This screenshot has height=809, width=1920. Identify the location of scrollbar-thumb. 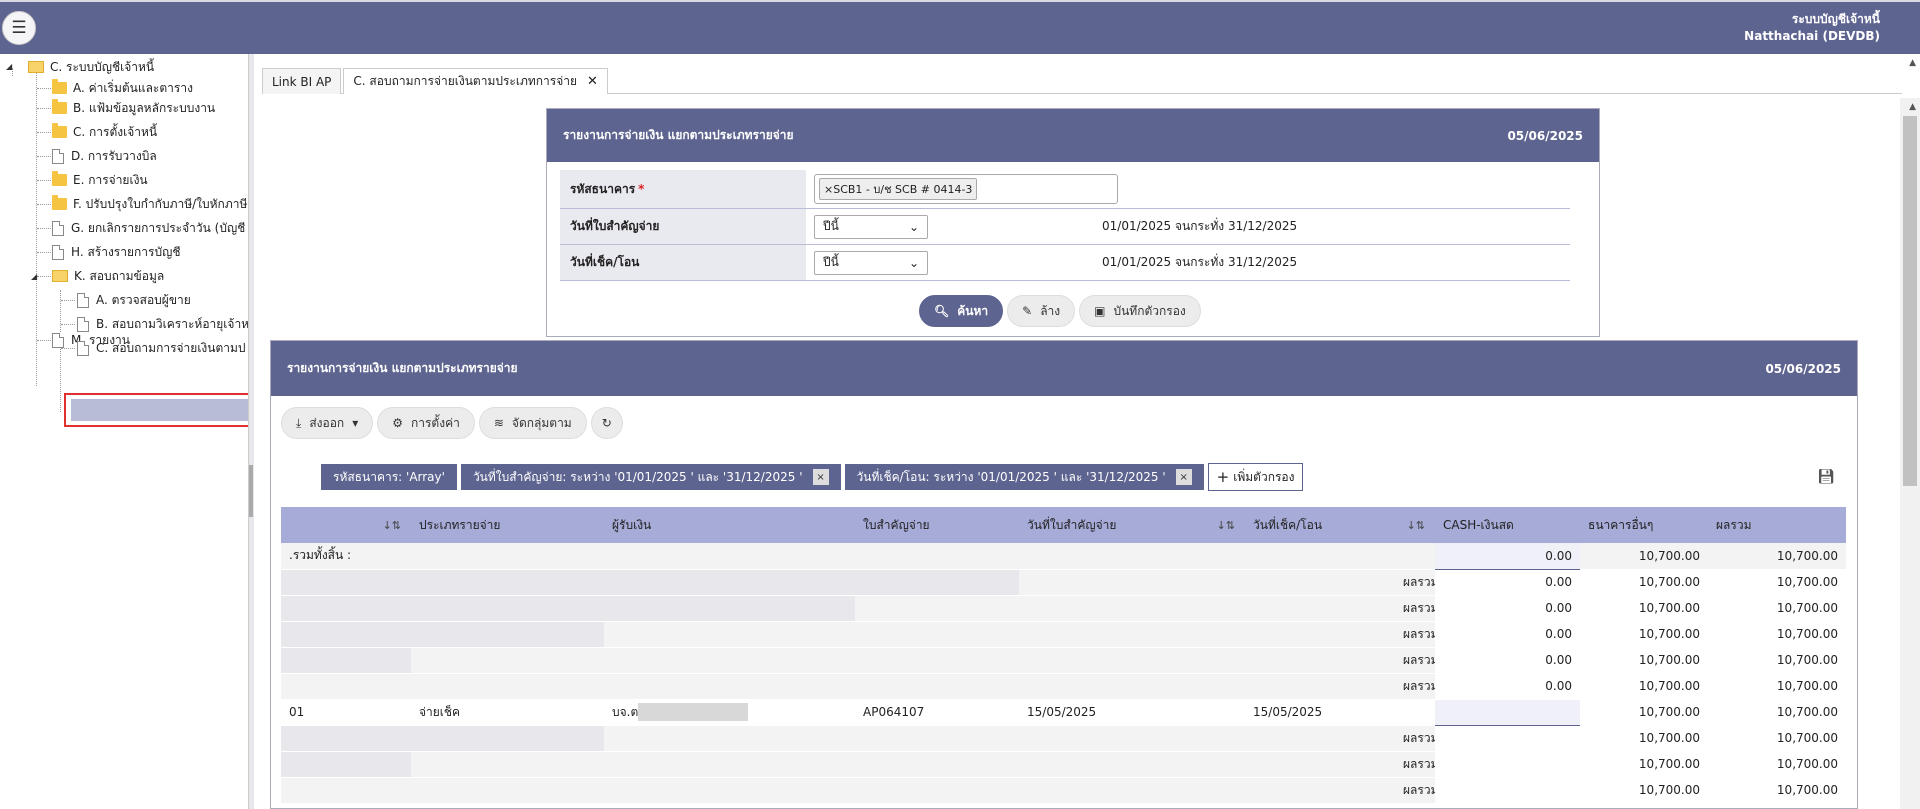
(1910, 301).